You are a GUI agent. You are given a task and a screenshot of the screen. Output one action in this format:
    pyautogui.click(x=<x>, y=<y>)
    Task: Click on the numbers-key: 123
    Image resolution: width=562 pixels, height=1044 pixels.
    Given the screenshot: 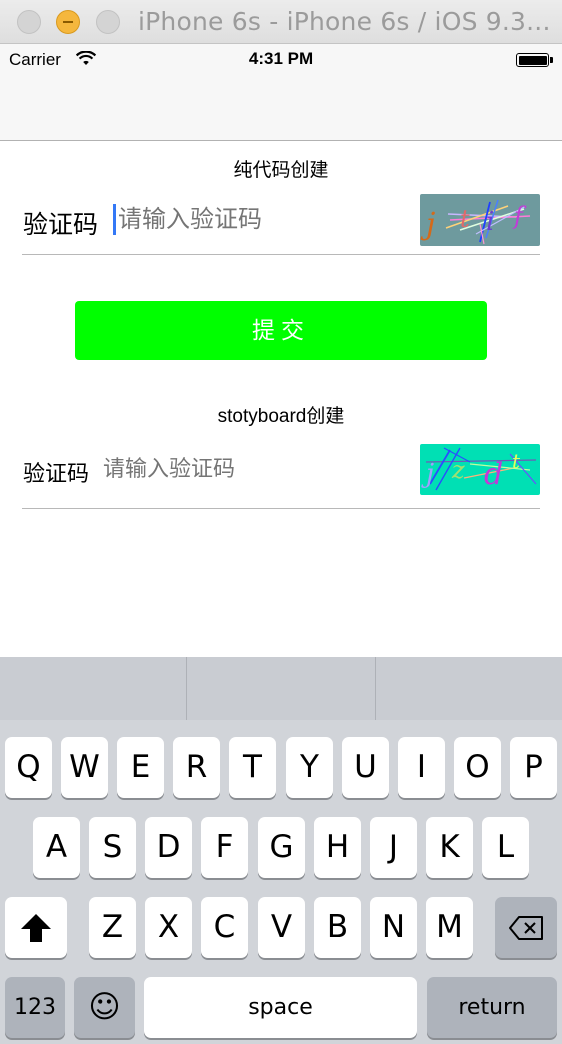 What is the action you would take?
    pyautogui.click(x=35, y=1007)
    